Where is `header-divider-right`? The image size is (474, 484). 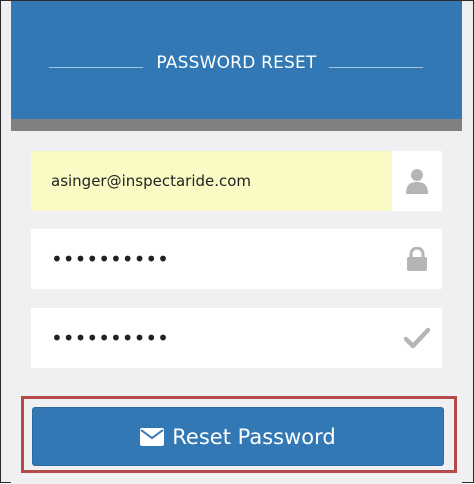 header-divider-right is located at coordinates (376, 67).